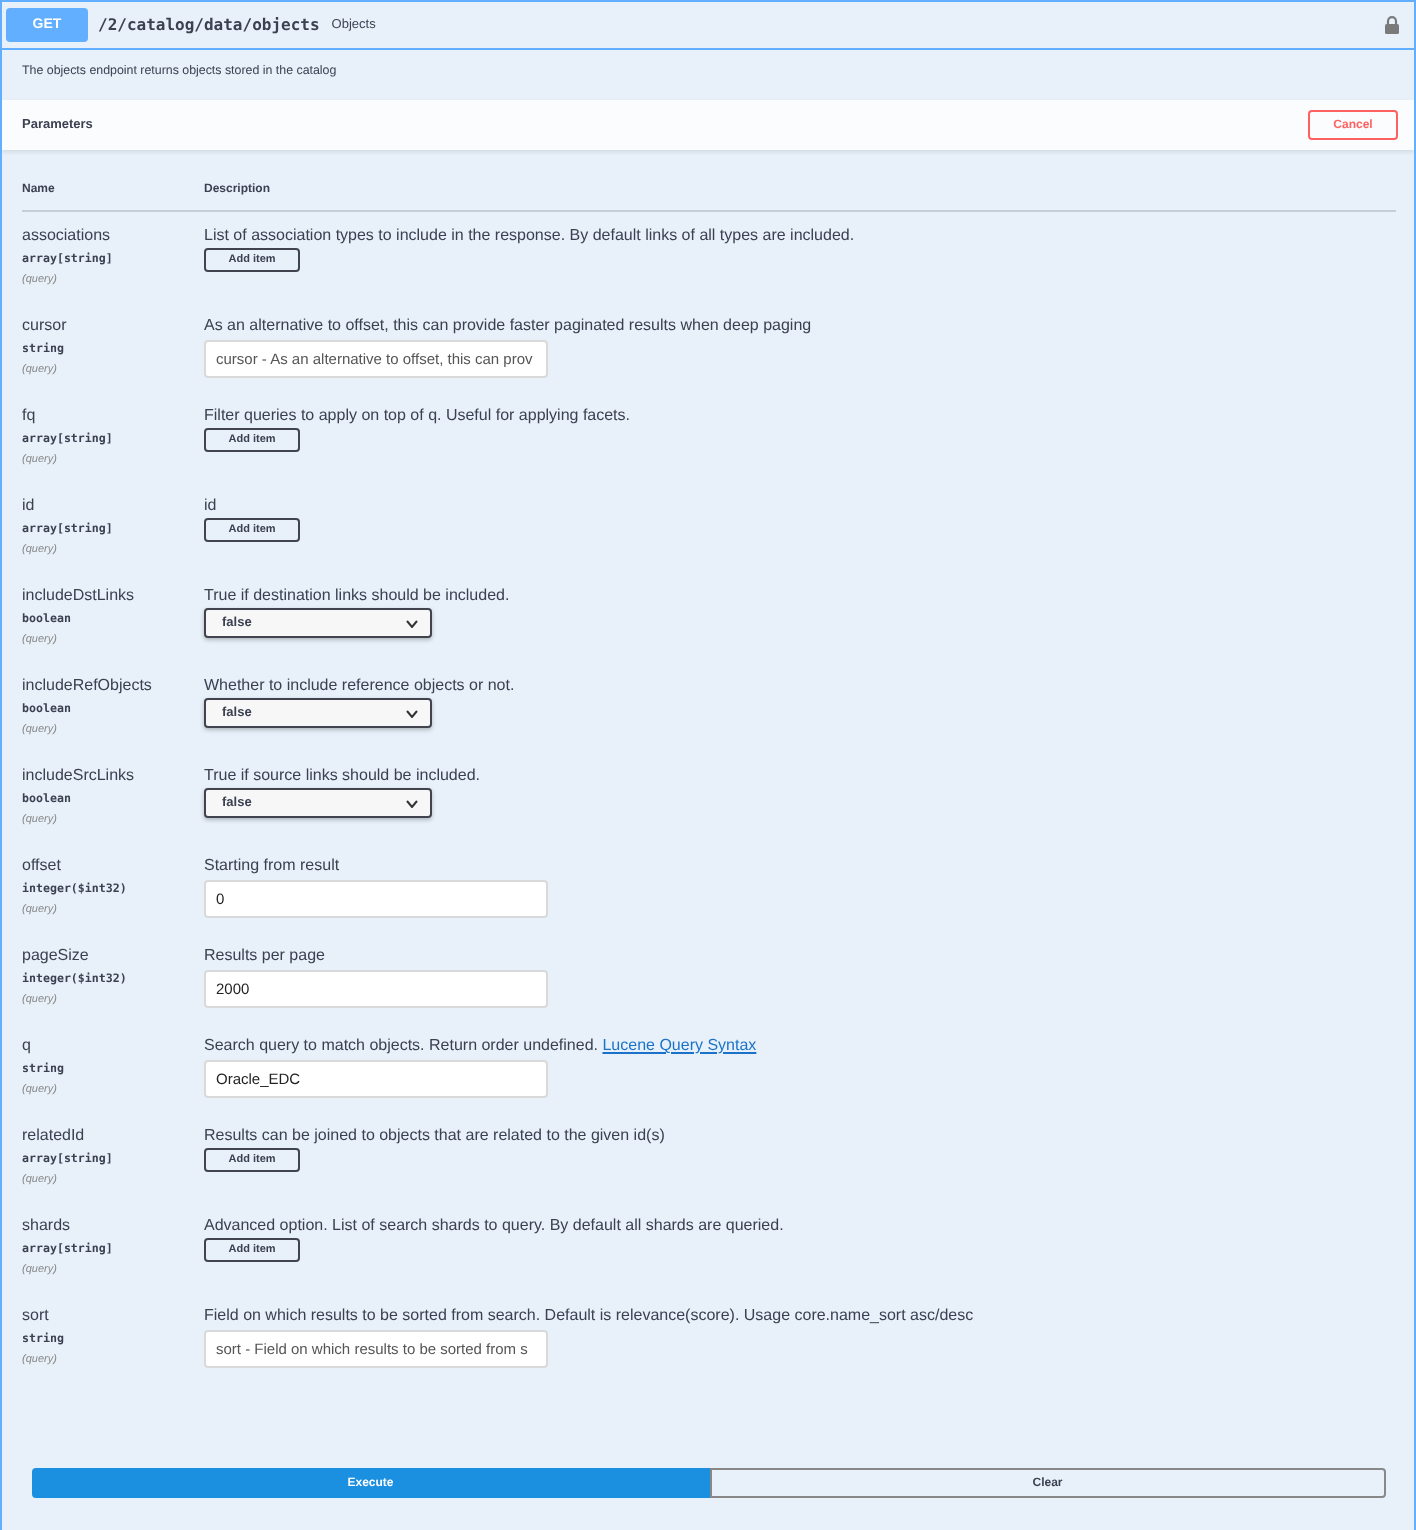 The width and height of the screenshot is (1416, 1530). What do you see at coordinates (480, 1045) in the screenshot?
I see `parameter-description: Search query to match objects. Return order undefined. Lucene Query Syntax` at bounding box center [480, 1045].